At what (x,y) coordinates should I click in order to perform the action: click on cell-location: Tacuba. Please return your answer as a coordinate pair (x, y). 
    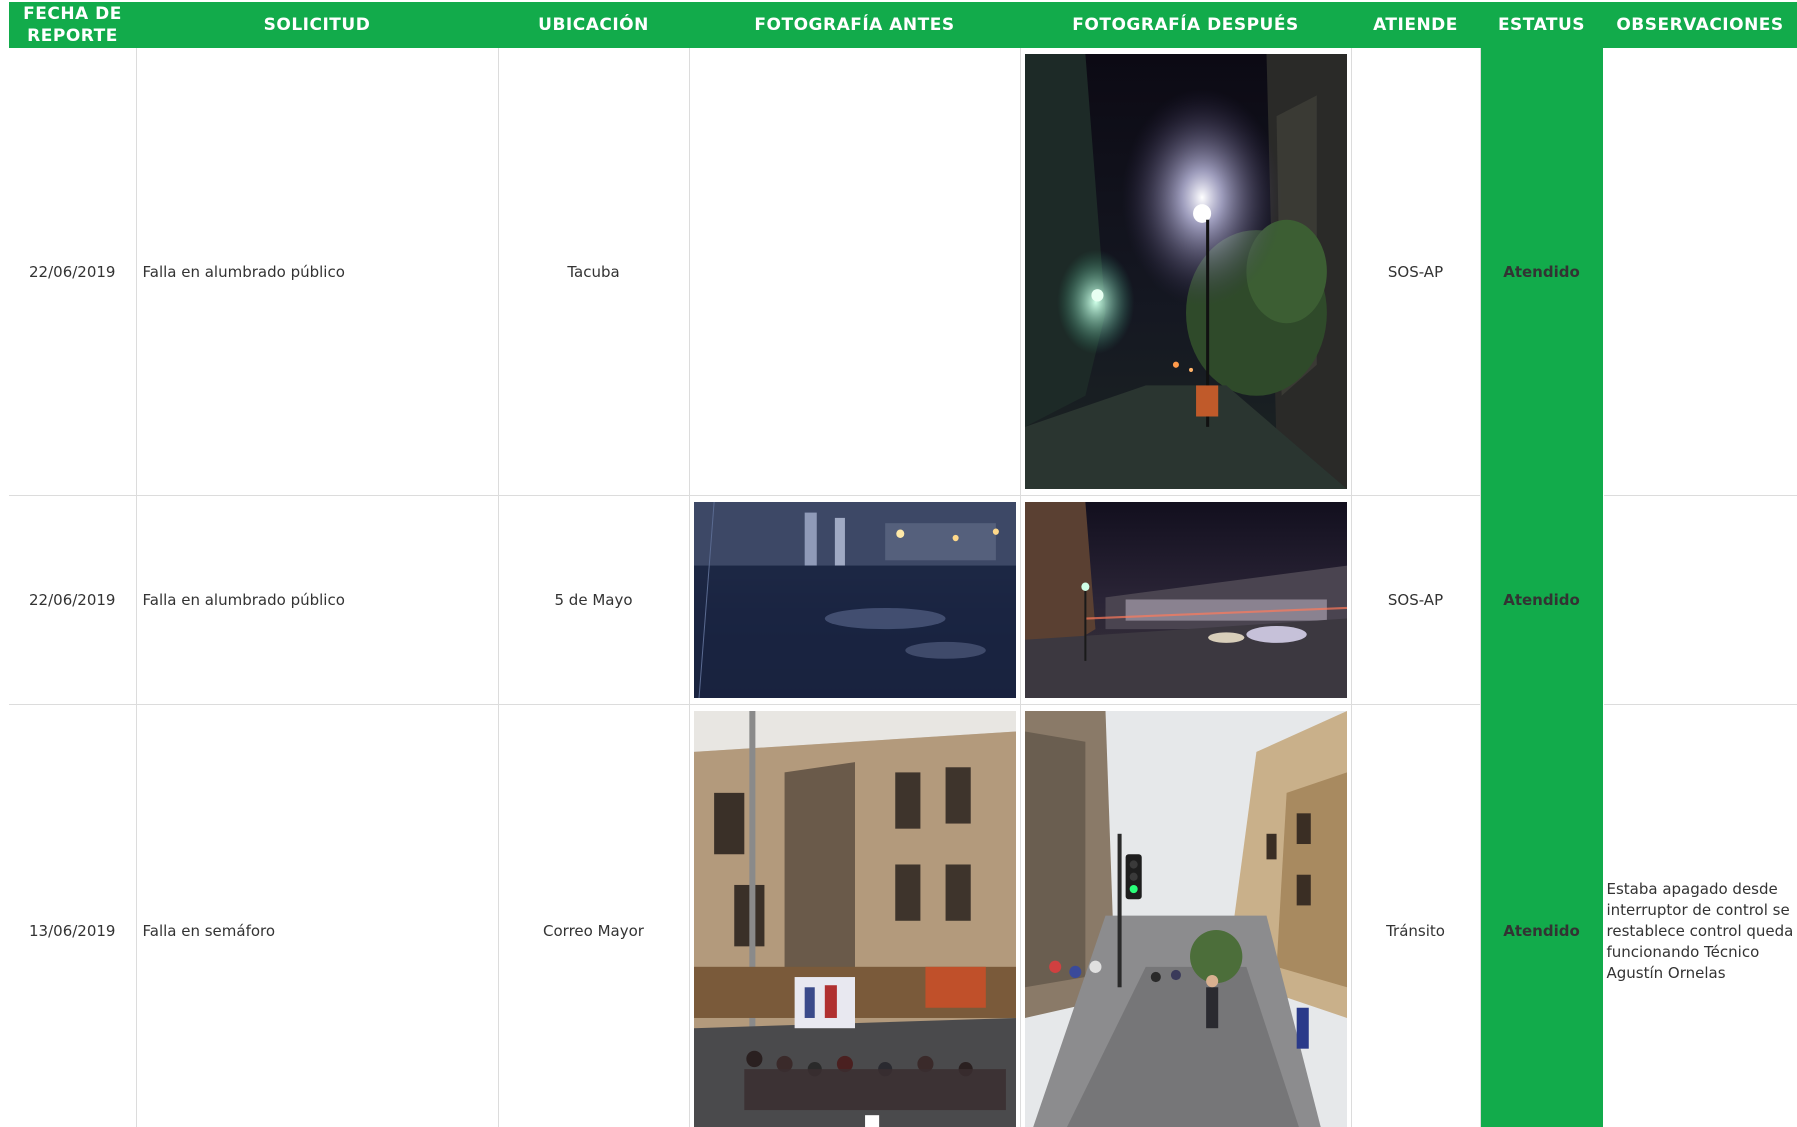
    Looking at the image, I should click on (594, 272).